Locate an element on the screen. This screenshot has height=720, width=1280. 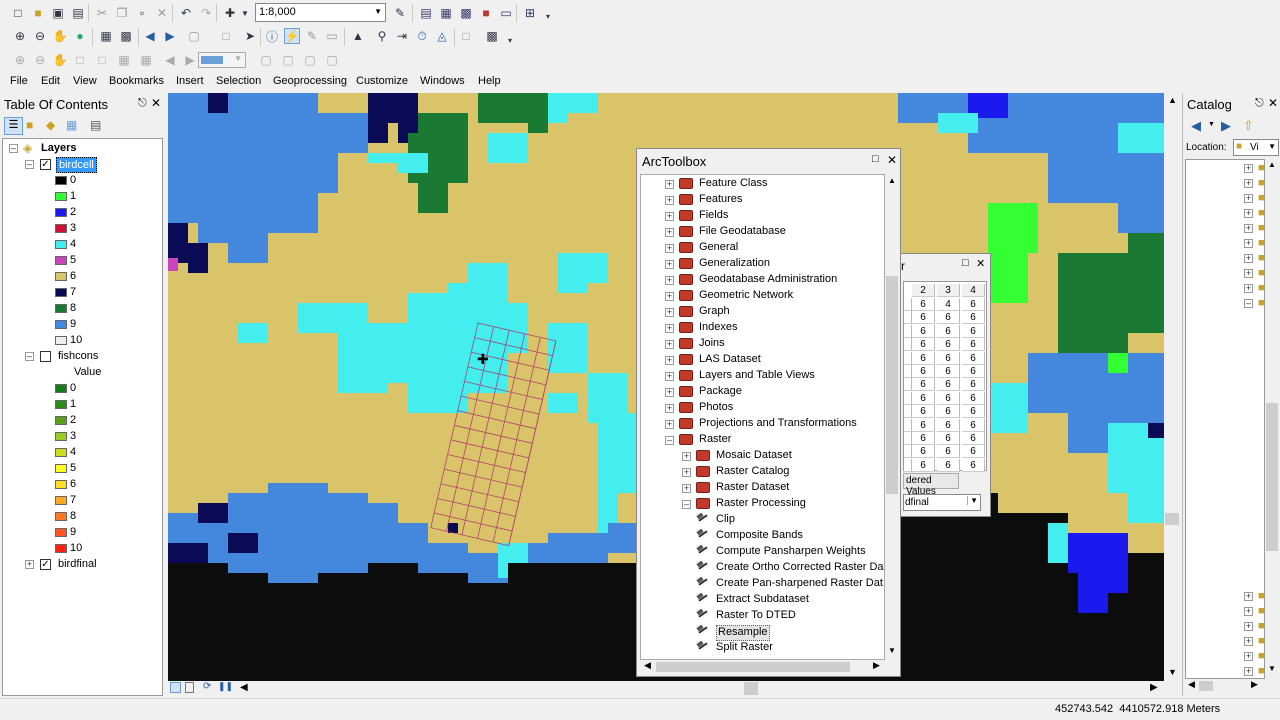
layout-view-icon: ▩ is located at coordinates (492, 36).